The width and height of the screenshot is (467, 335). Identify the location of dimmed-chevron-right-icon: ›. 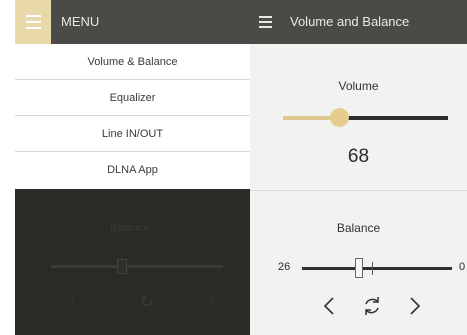
(213, 300).